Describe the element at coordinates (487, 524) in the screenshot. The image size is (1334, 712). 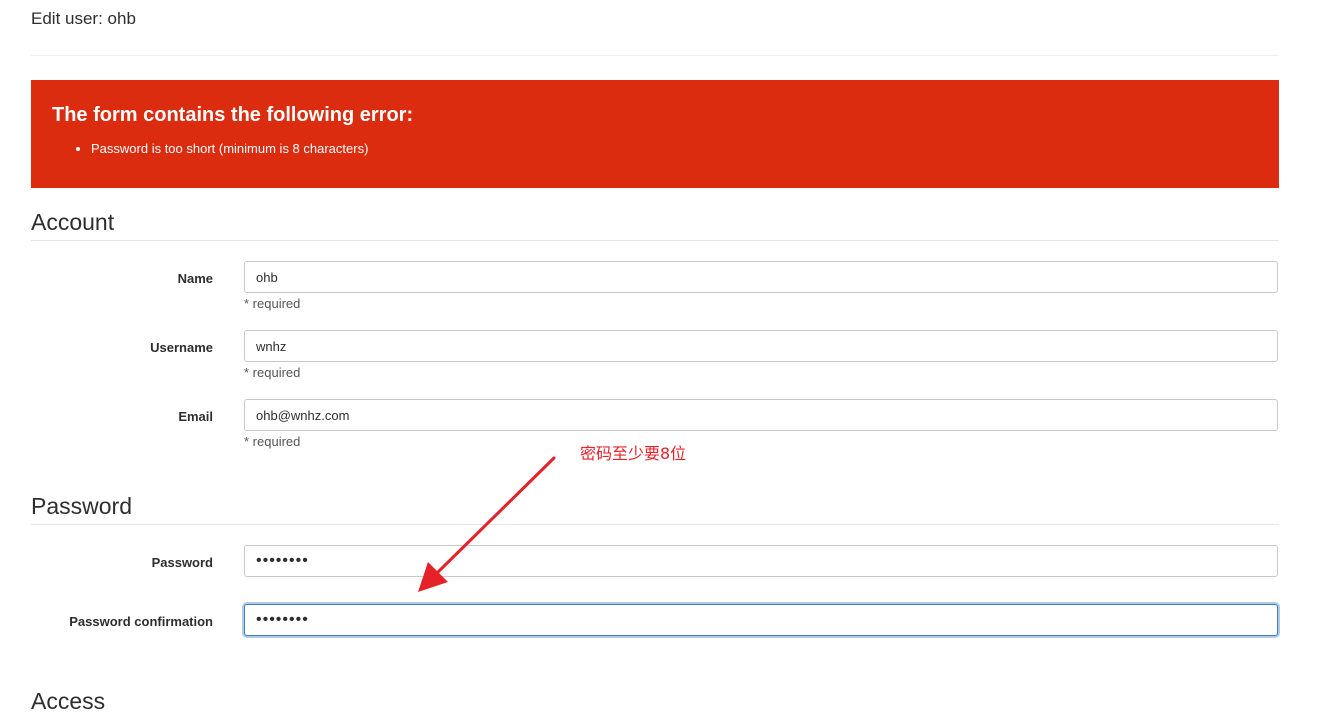
I see `annotation-arrow-icon` at that location.